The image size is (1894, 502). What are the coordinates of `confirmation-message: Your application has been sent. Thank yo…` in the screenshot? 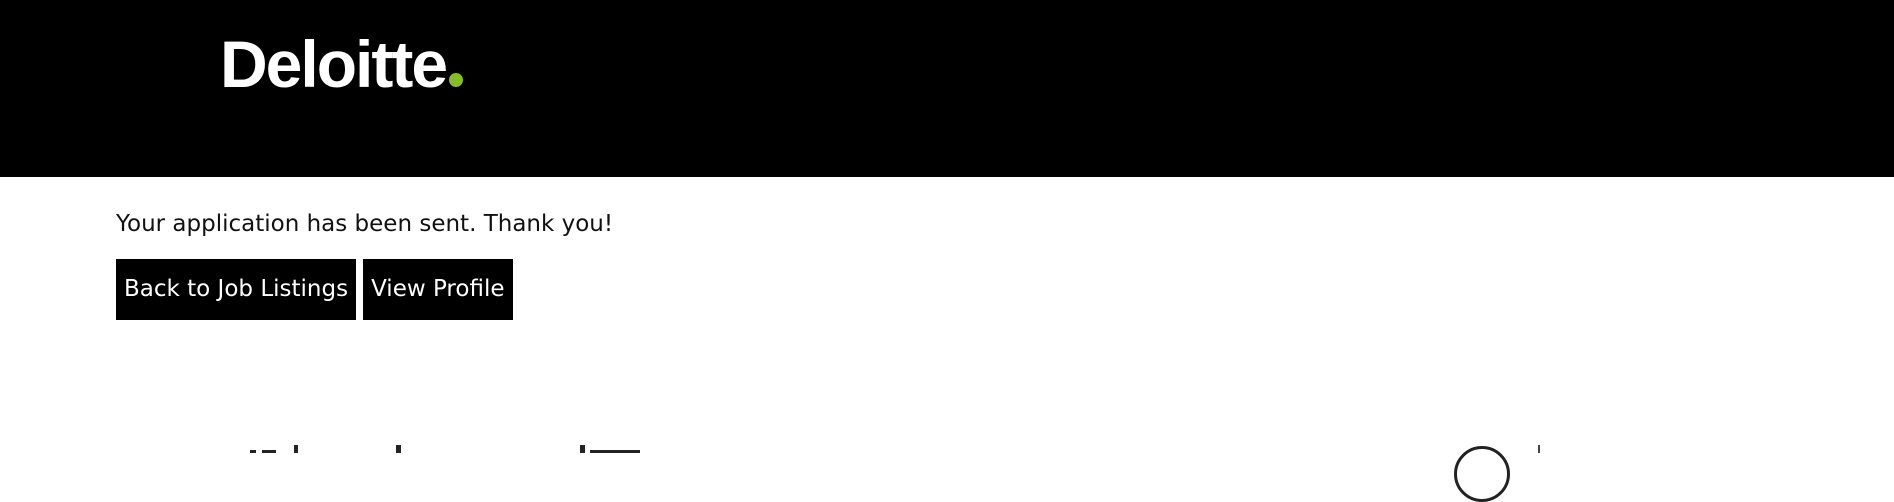 It's located at (365, 224).